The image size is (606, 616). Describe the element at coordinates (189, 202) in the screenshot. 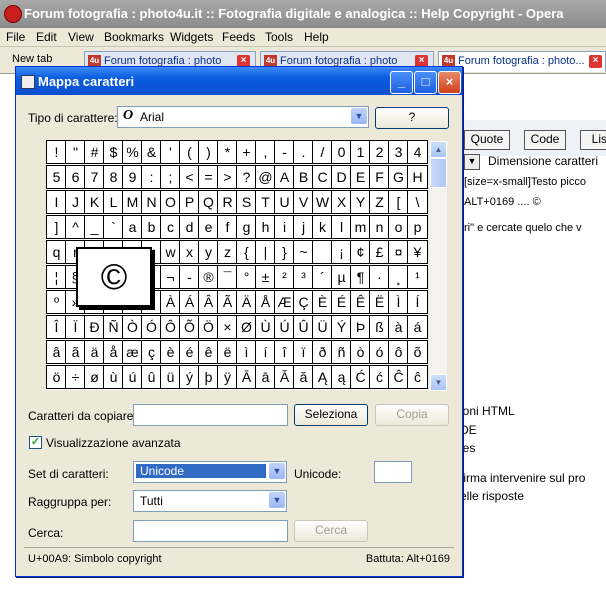

I see `character-cell: P` at that location.